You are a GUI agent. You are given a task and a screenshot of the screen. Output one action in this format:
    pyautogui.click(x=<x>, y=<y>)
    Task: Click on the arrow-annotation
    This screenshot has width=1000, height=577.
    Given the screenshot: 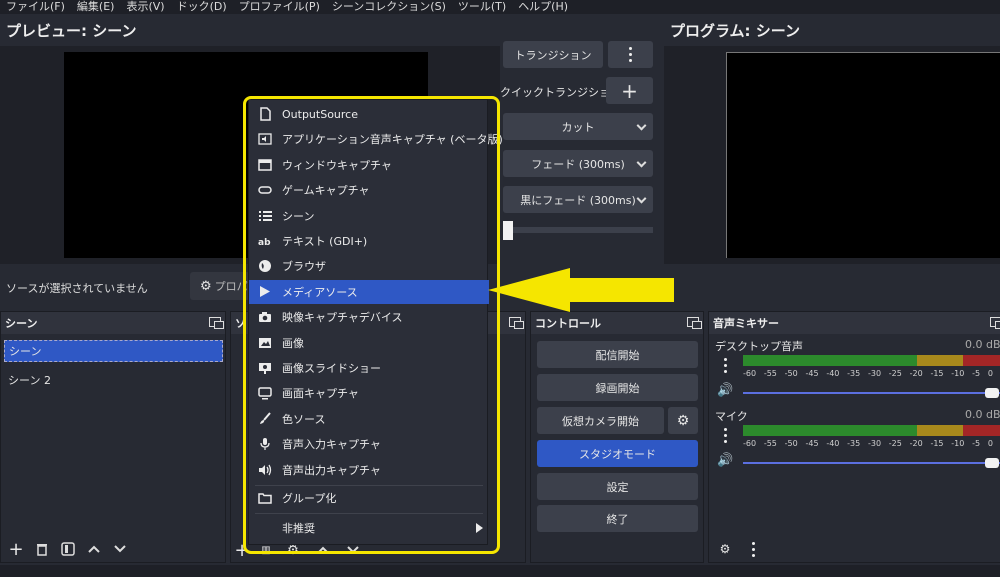 What is the action you would take?
    pyautogui.click(x=581, y=290)
    